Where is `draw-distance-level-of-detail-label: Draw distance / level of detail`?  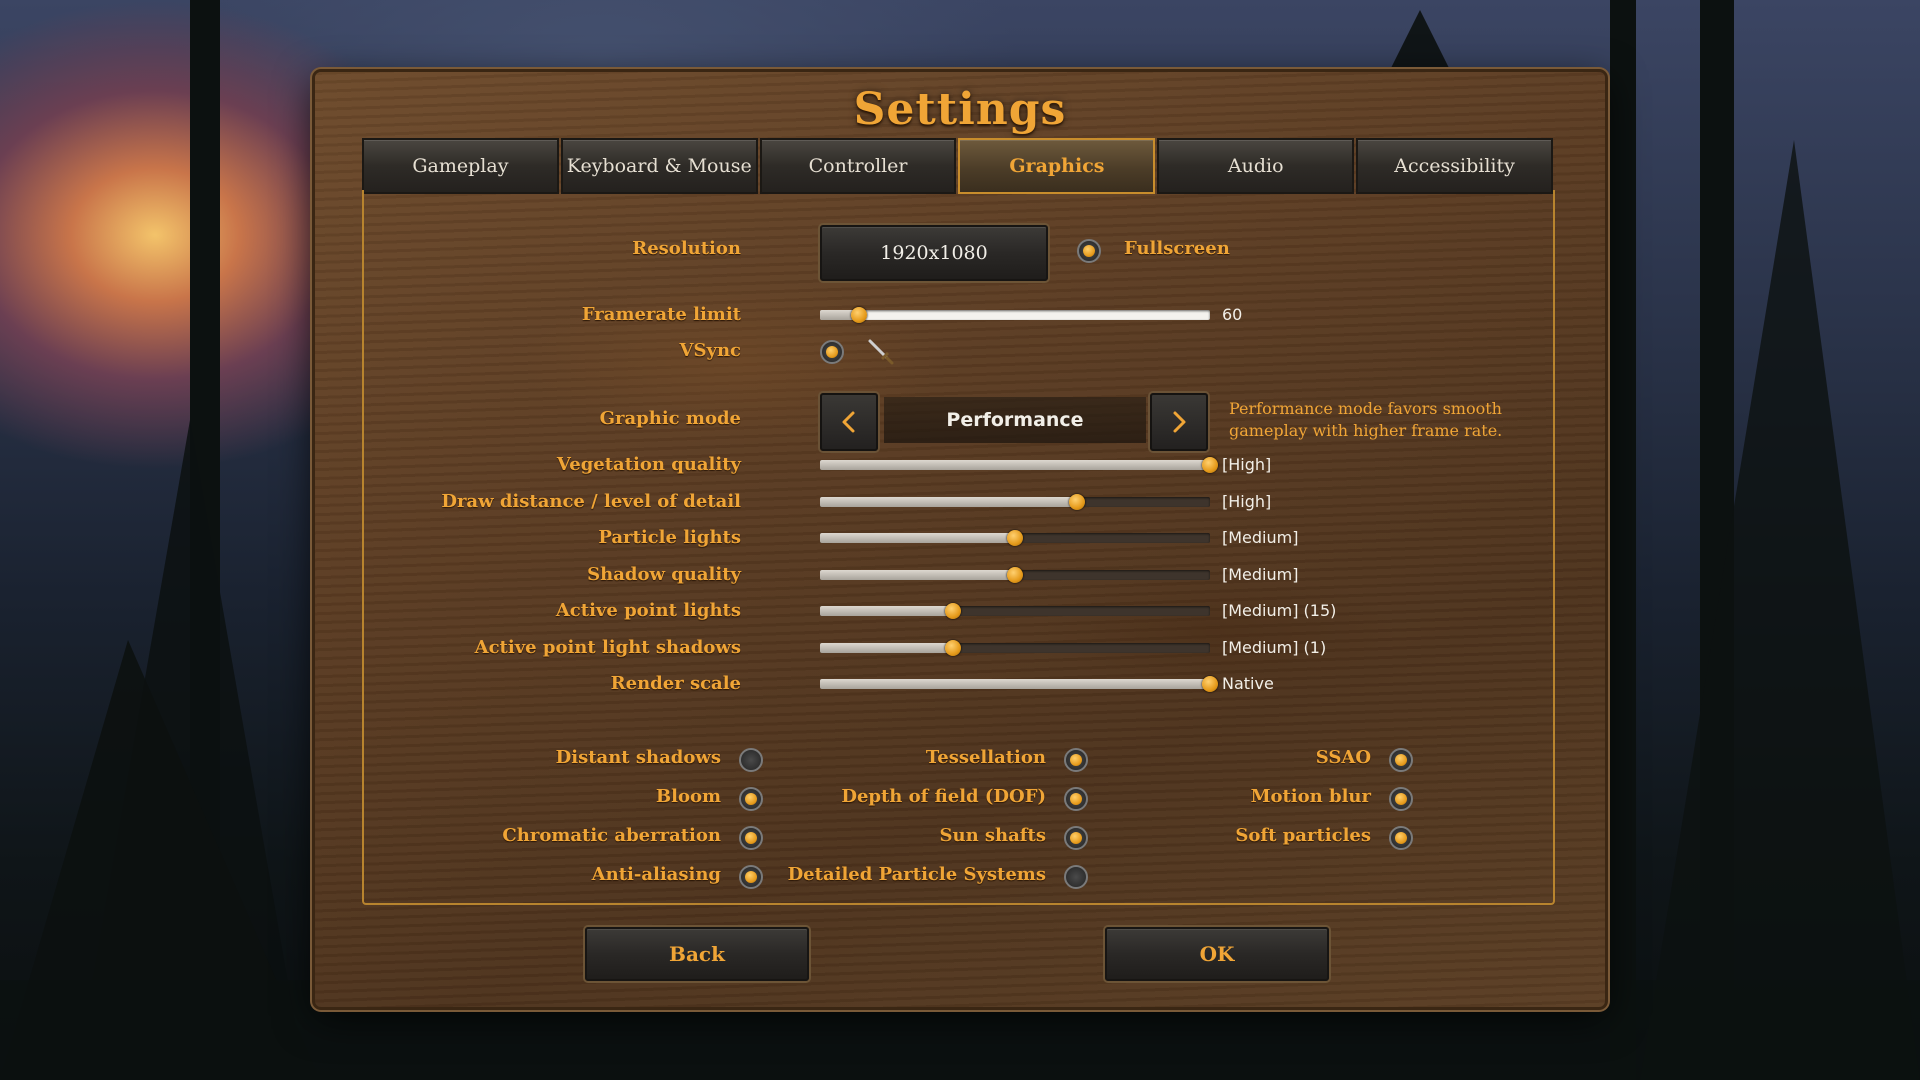 draw-distance-level-of-detail-label: Draw distance / level of detail is located at coordinates (591, 501).